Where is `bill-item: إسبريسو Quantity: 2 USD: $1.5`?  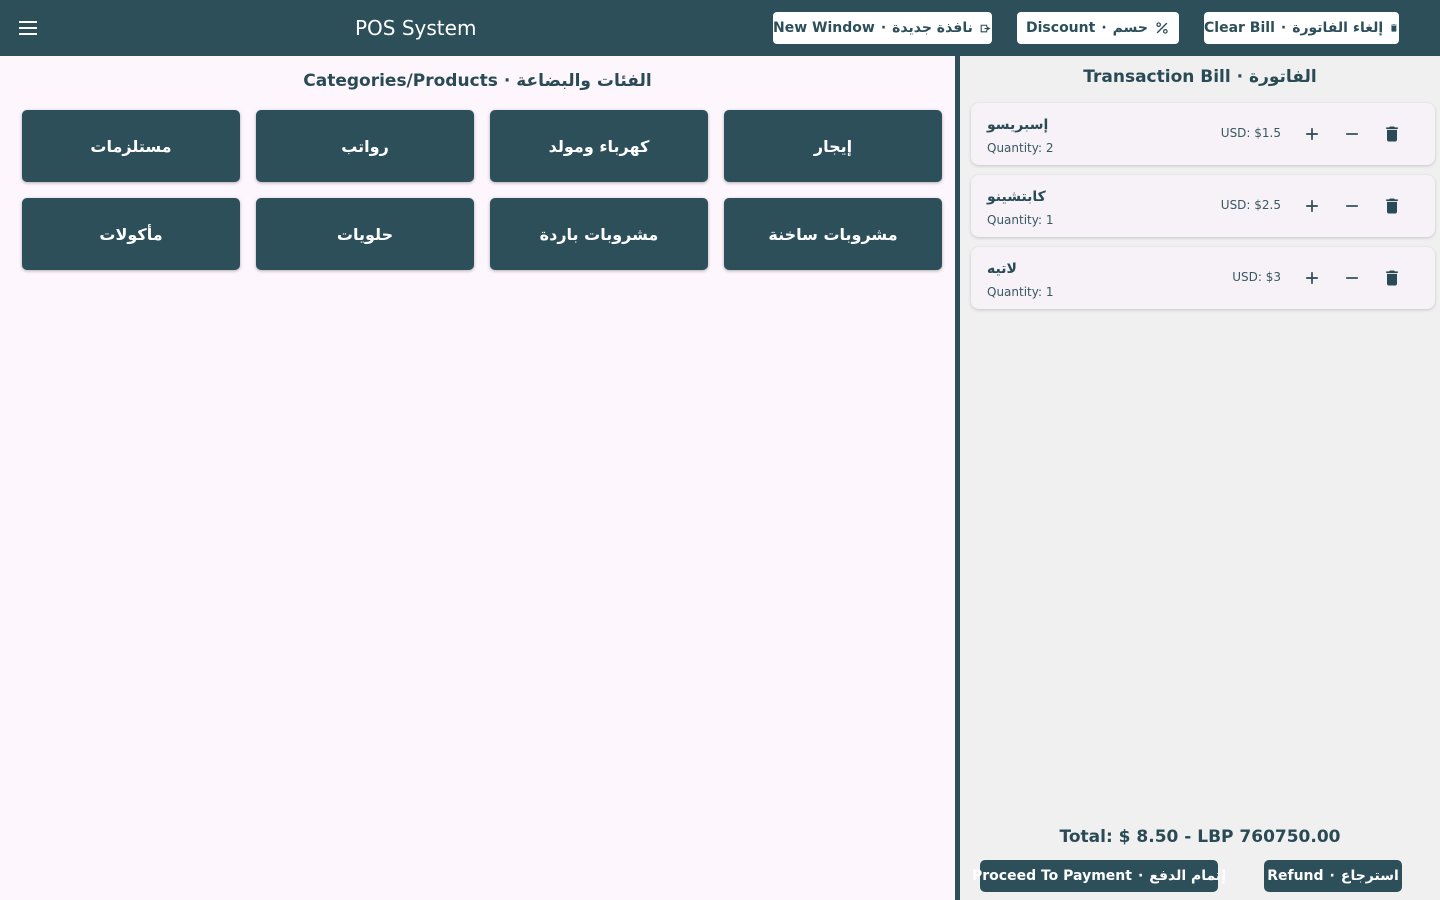 bill-item: إسبريسو Quantity: 2 USD: $1.5 is located at coordinates (1203, 134).